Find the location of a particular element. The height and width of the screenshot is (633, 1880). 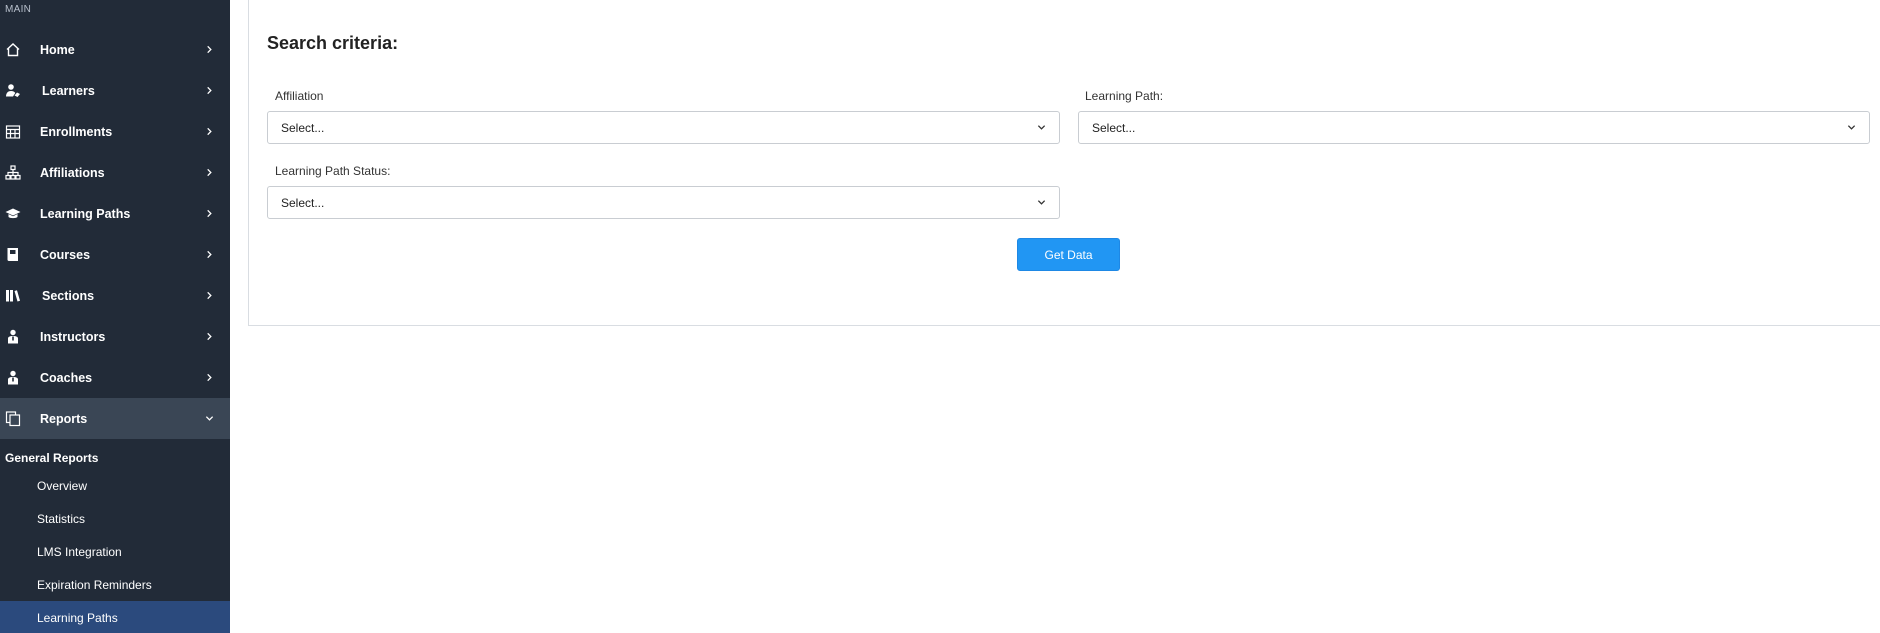

affiliation-label: Affiliation is located at coordinates (299, 96).